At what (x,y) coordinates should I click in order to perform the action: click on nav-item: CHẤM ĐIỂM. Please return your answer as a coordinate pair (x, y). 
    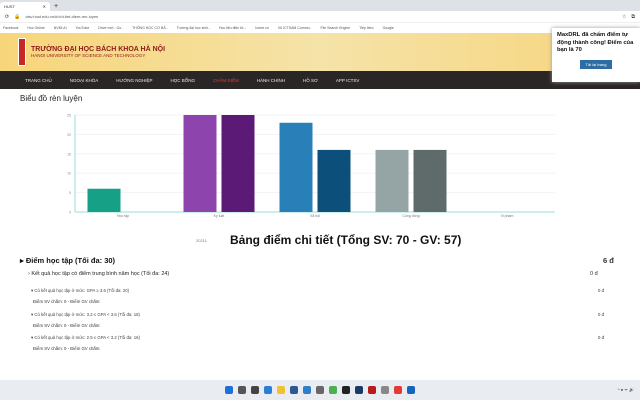
    Looking at the image, I should click on (226, 80).